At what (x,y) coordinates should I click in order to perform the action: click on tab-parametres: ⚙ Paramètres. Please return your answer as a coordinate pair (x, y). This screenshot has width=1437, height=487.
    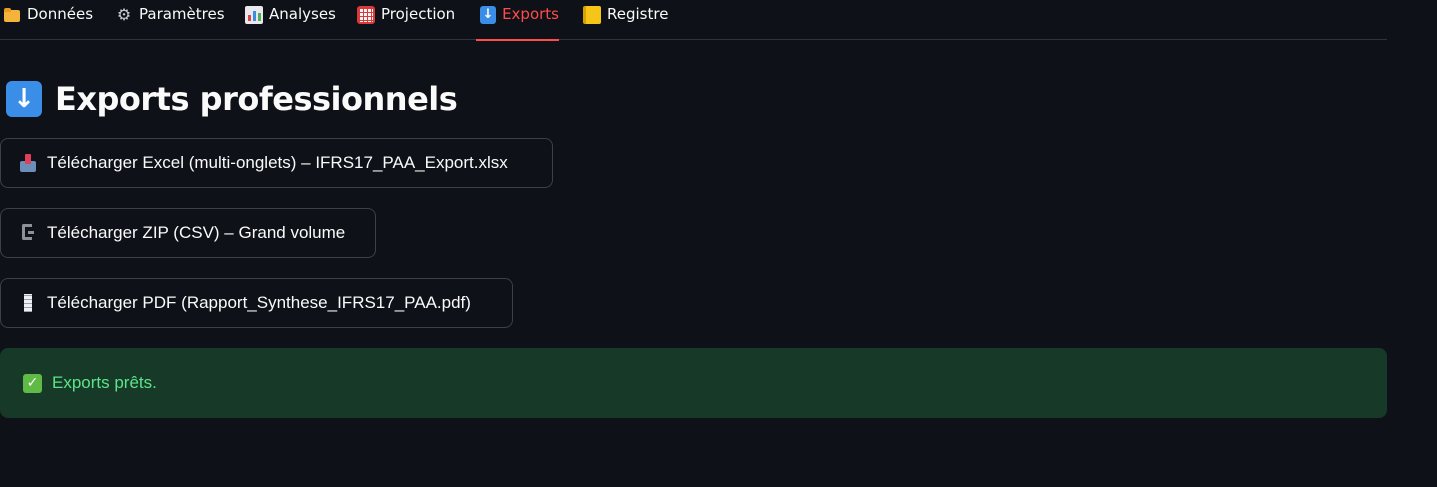
    Looking at the image, I should click on (170, 20).